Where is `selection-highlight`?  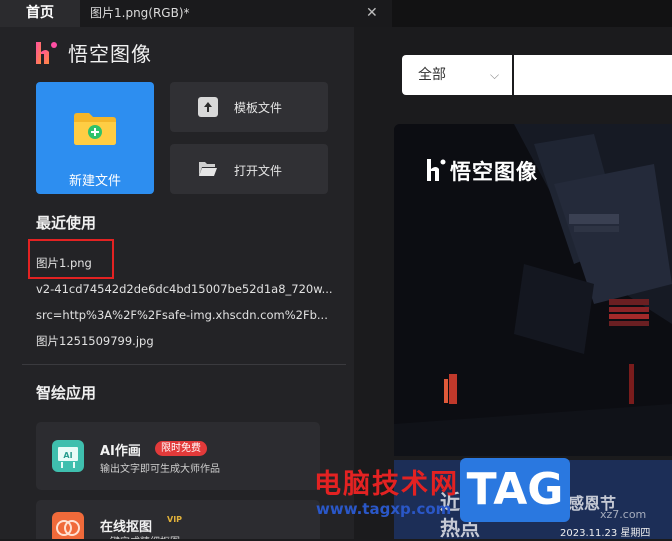
selection-highlight is located at coordinates (71, 259).